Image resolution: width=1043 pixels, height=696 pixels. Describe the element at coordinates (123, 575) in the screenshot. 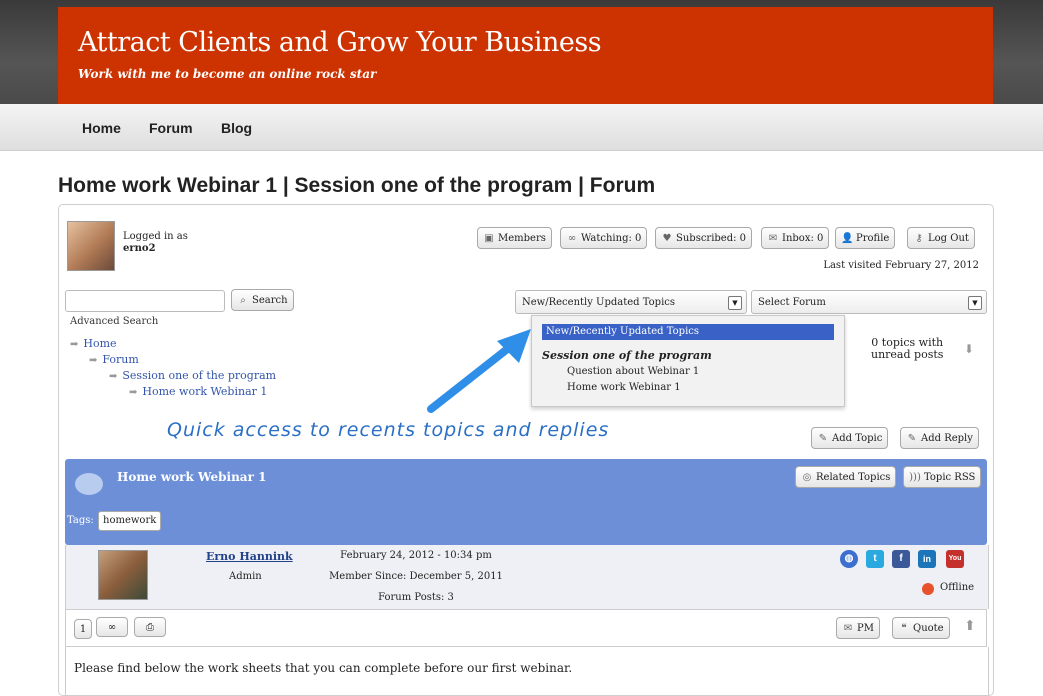

I see `author-avatar` at that location.